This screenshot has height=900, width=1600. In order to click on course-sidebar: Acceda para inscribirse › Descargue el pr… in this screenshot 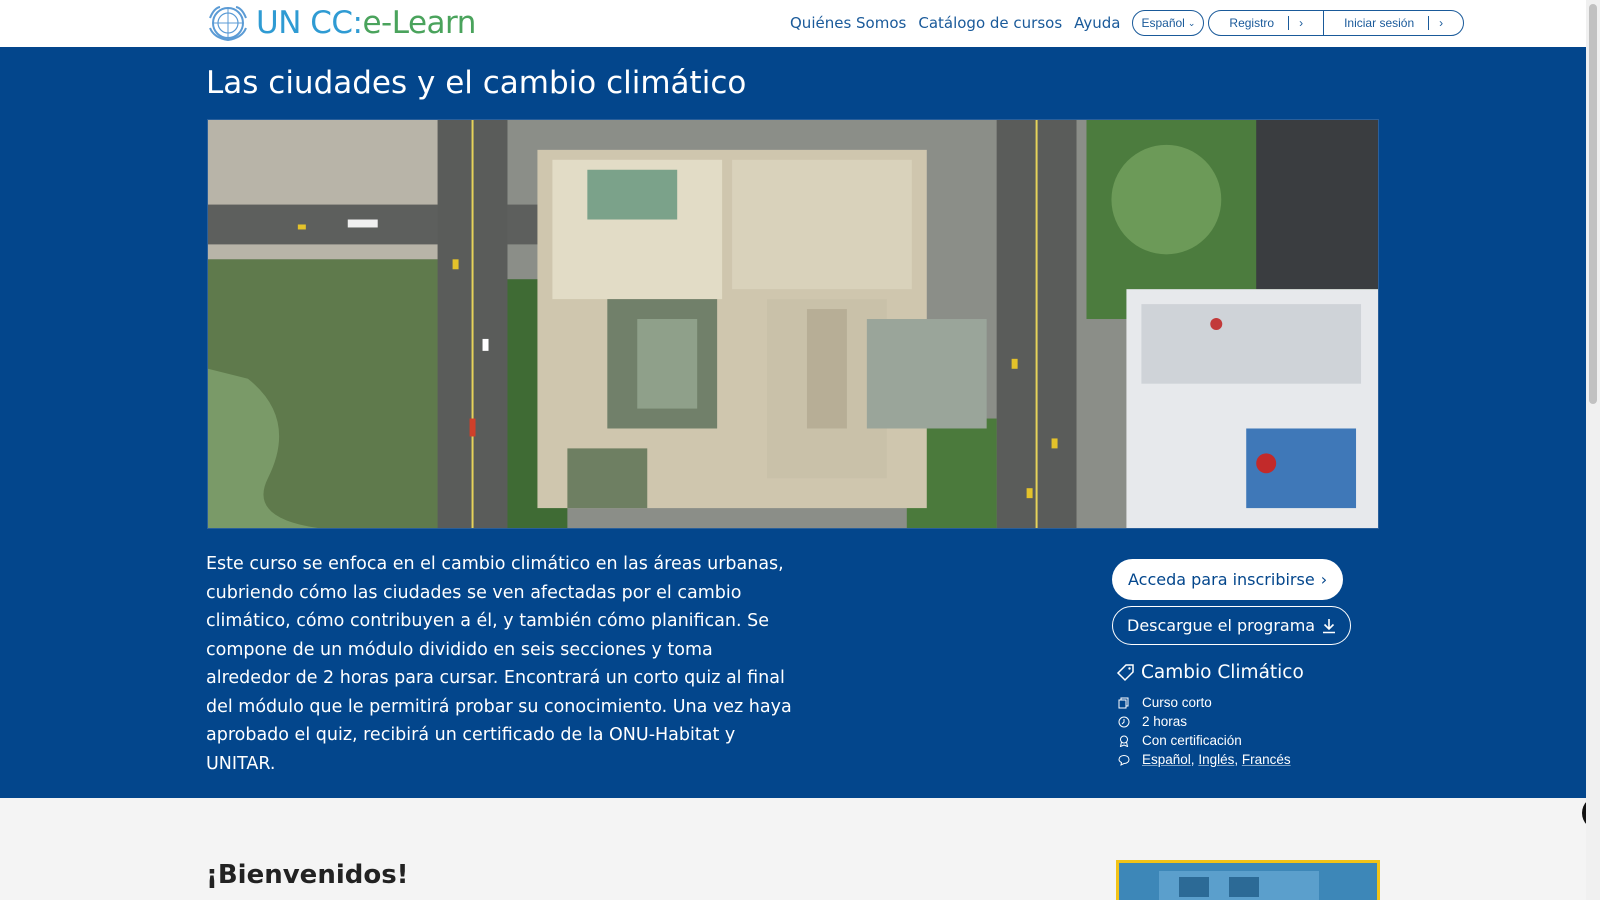, I will do `click(1247, 664)`.